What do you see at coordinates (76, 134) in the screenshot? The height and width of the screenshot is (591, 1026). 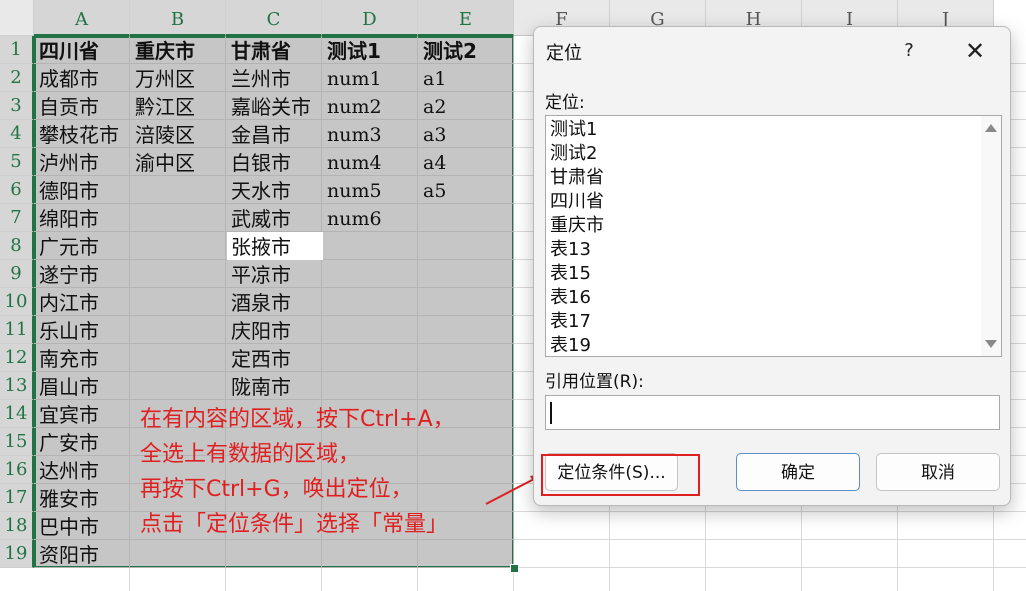 I see `cell: 攀枝花市` at bounding box center [76, 134].